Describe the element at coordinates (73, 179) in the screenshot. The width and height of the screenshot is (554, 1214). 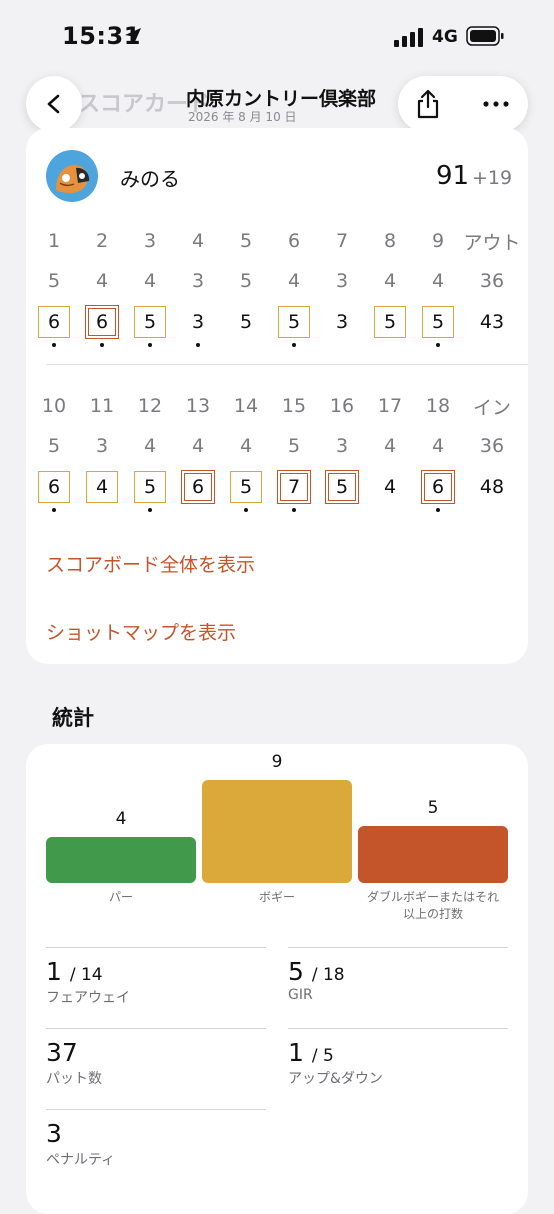
I see `avatar-image-icon` at that location.